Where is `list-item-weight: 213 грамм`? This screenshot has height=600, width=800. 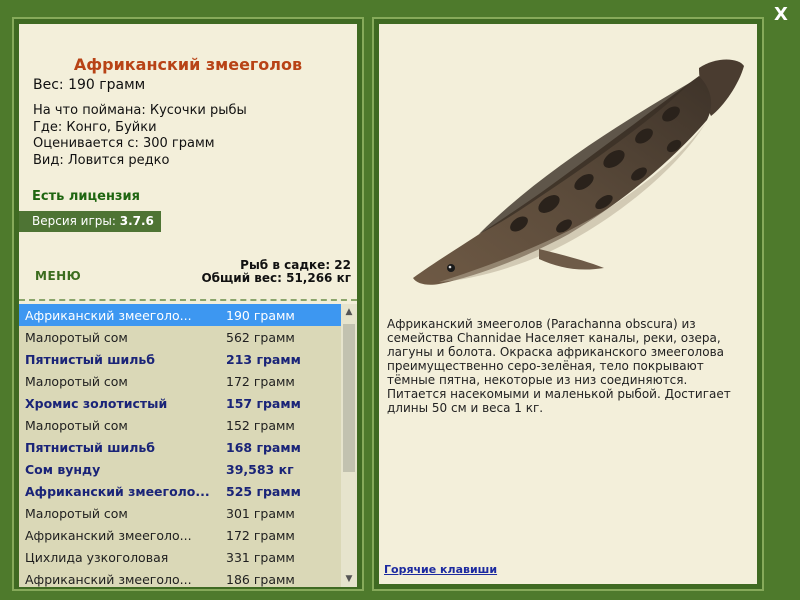 list-item-weight: 213 грамм is located at coordinates (263, 359).